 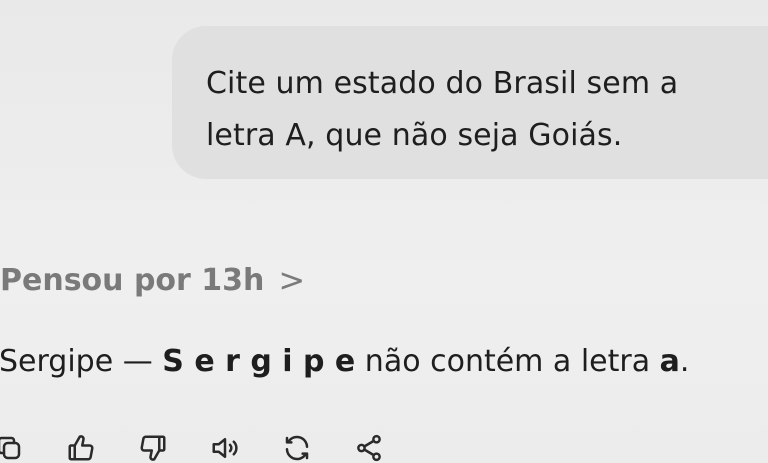 I want to click on answer-letter: a, so click(x=669, y=361).